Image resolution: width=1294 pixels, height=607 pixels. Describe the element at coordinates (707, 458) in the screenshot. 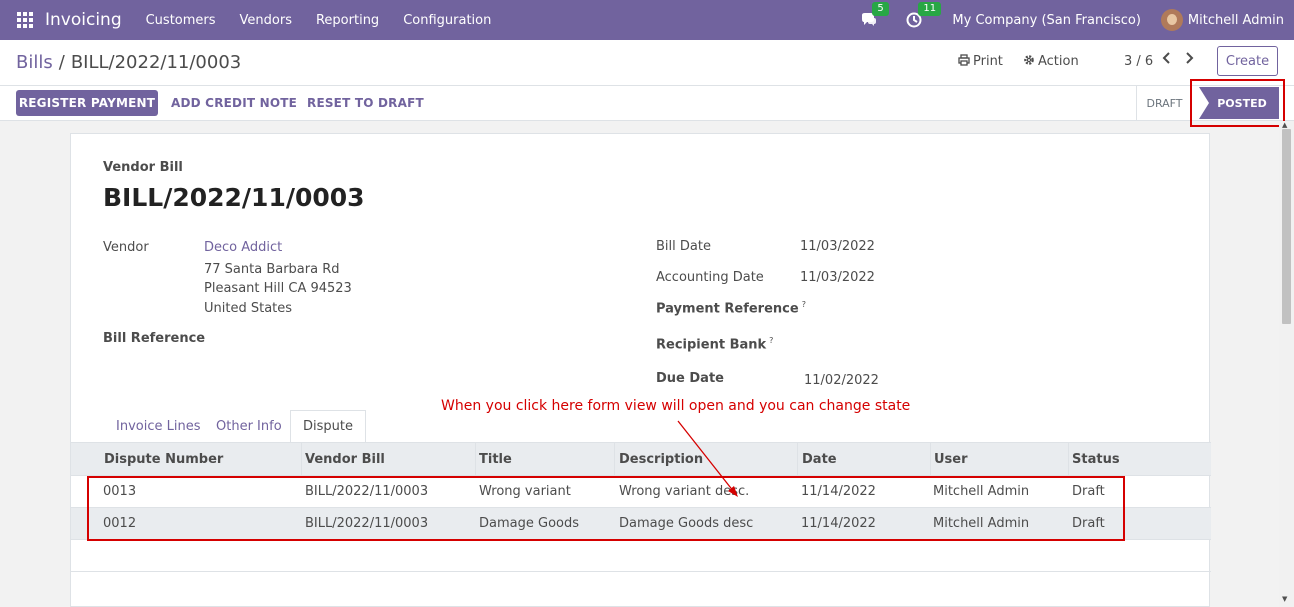

I see `annotation-arrow-icon` at that location.